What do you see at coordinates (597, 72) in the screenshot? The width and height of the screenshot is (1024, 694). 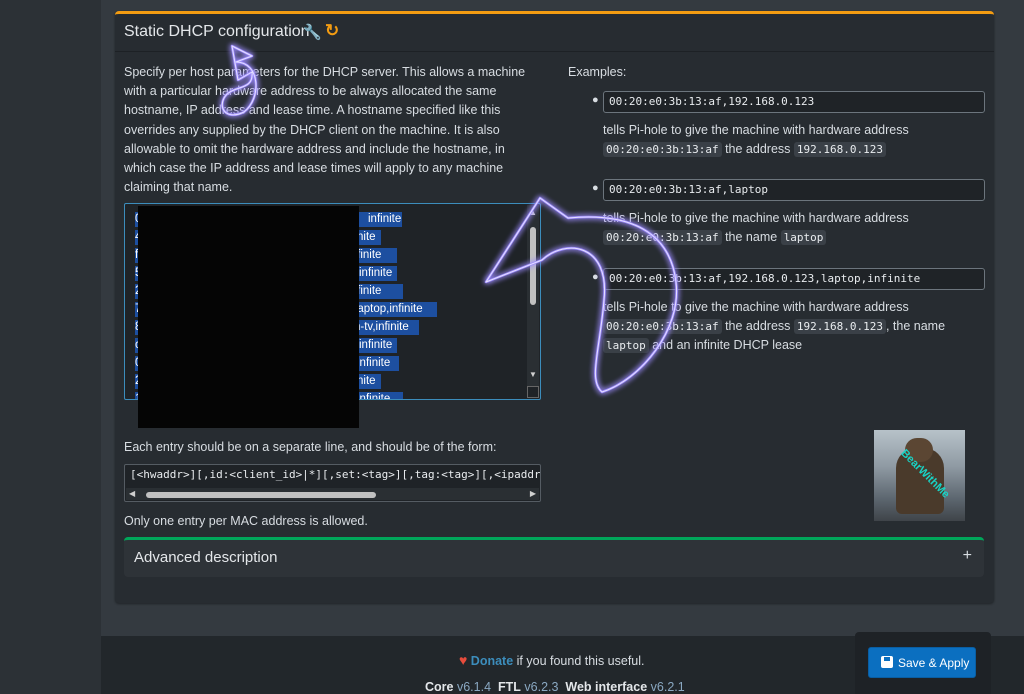 I see `examples-label: Examples:` at bounding box center [597, 72].